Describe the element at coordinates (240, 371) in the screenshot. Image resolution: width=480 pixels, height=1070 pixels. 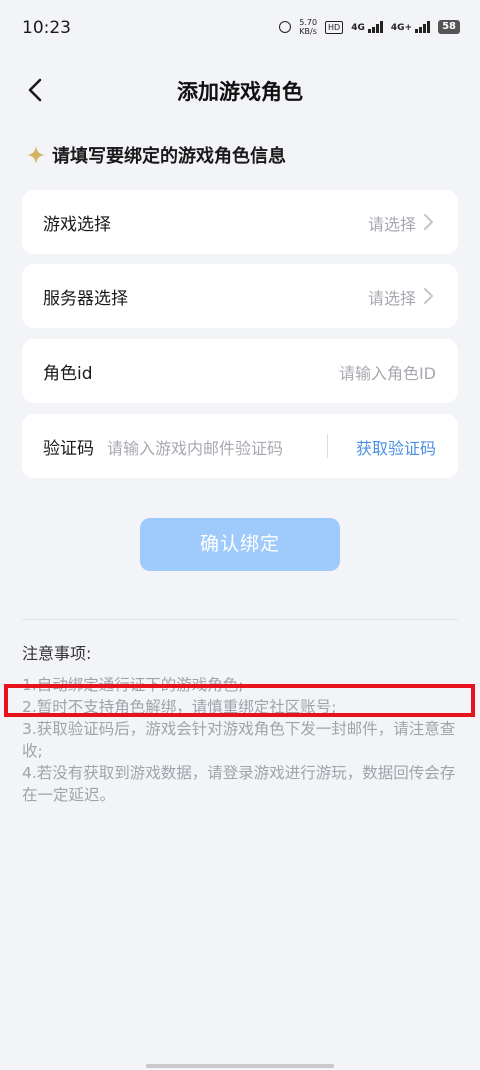
I see `role-id-row: 角色id 请输入角色ID` at that location.